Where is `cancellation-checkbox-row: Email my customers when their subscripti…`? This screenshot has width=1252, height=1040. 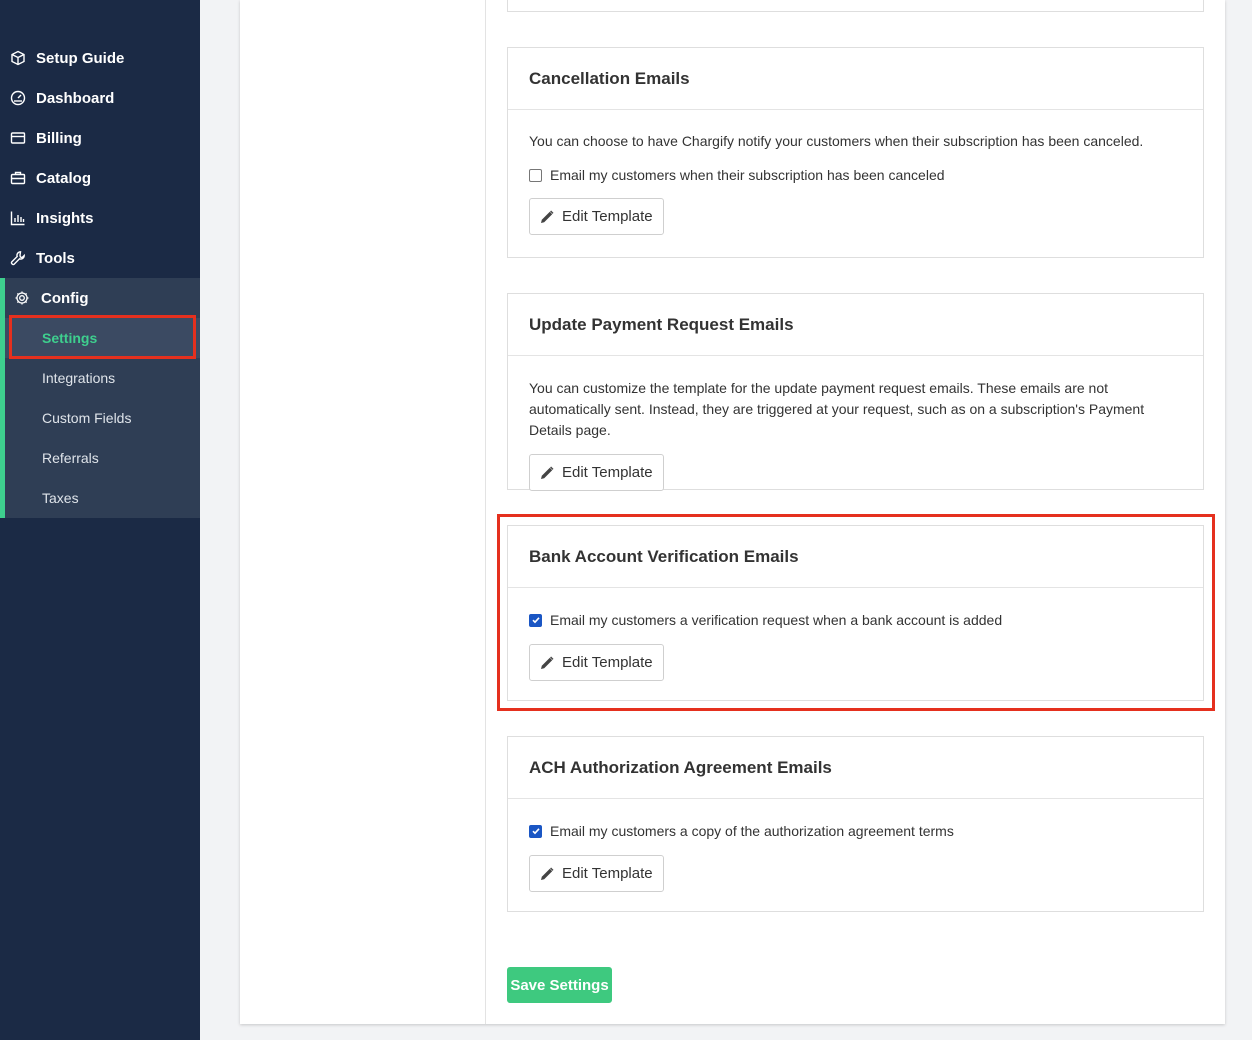 cancellation-checkbox-row: Email my customers when their subscripti… is located at coordinates (855, 175).